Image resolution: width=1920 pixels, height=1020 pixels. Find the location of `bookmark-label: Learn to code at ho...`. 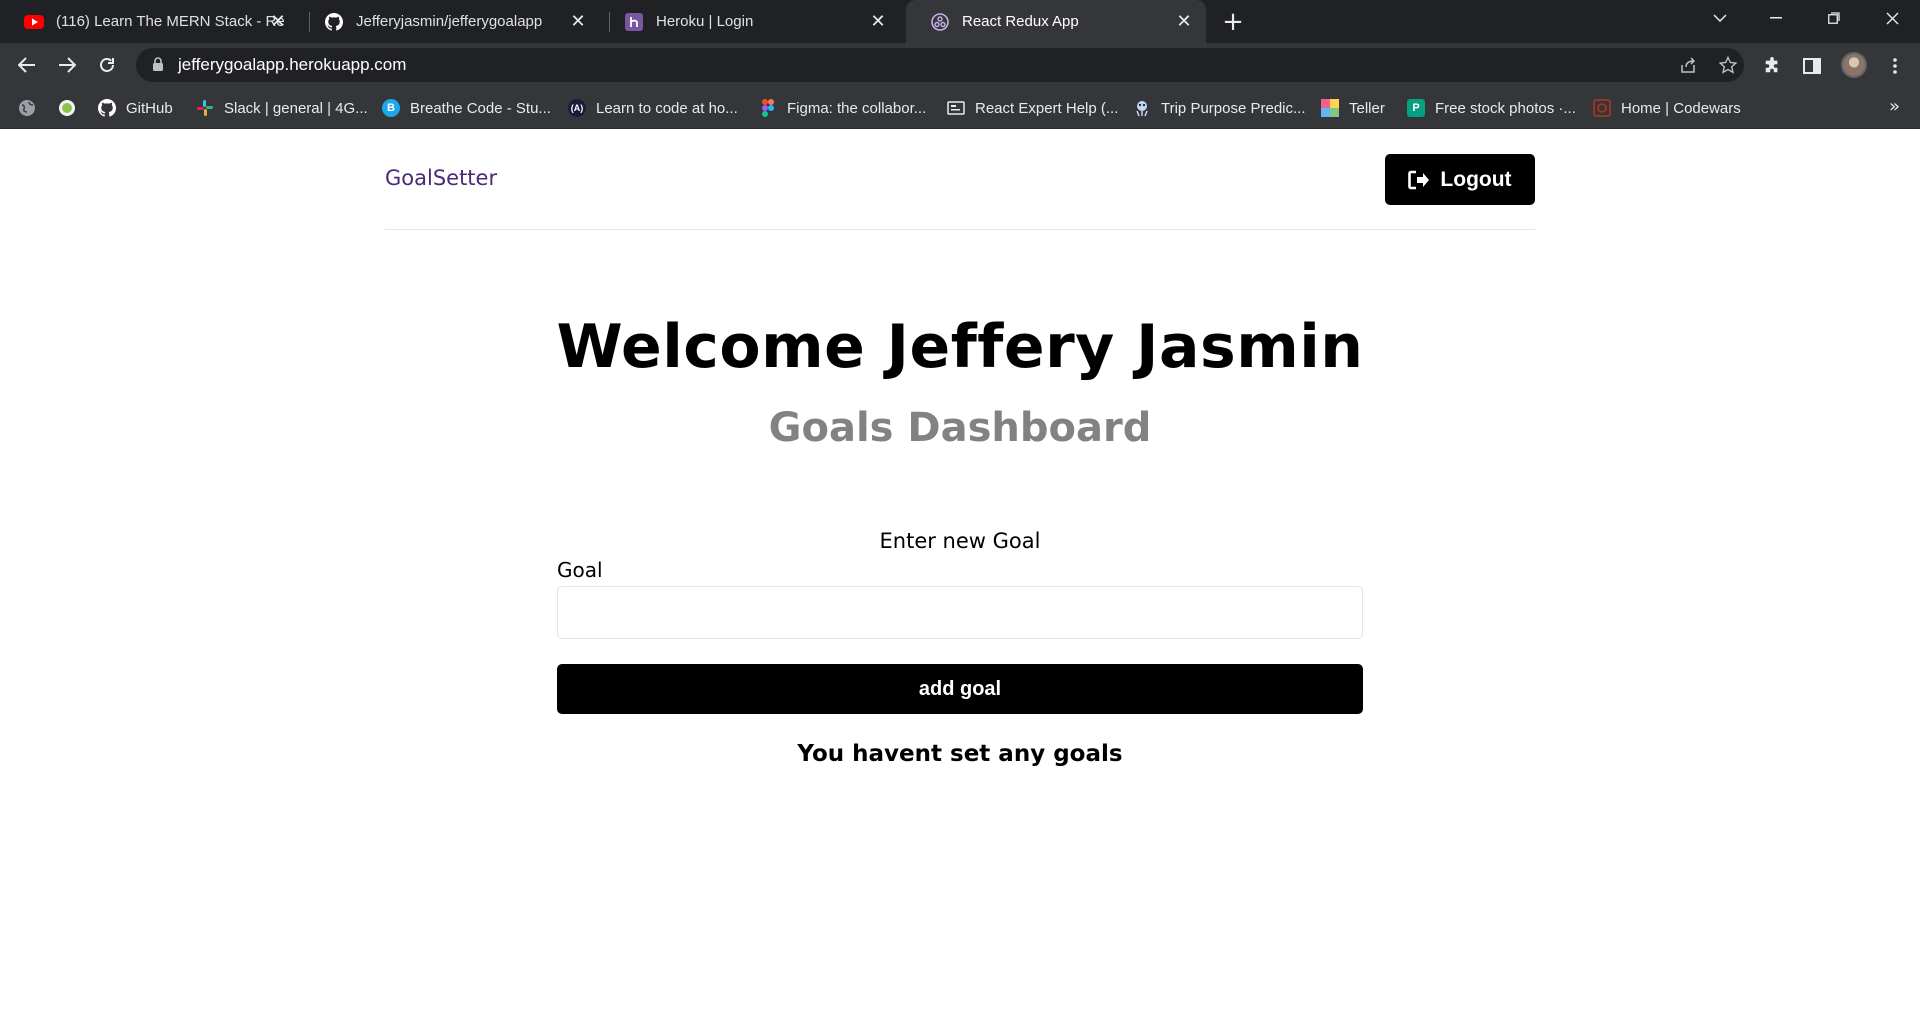

bookmark-label: Learn to code at ho... is located at coordinates (667, 108).